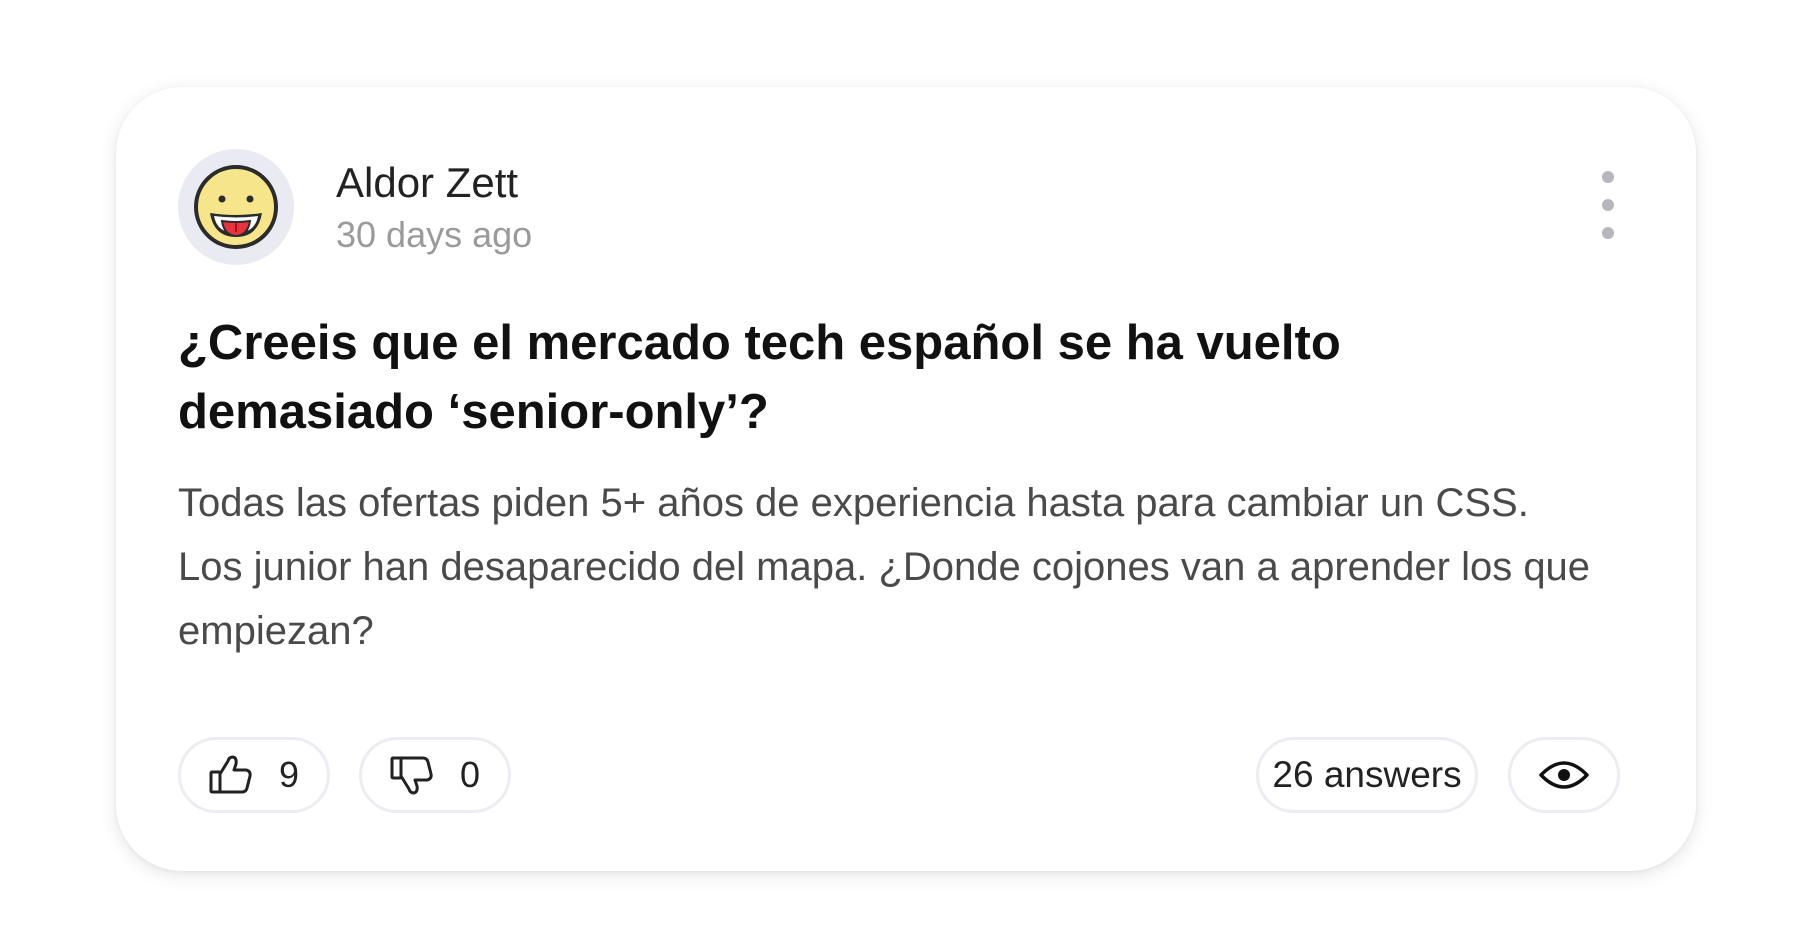 The width and height of the screenshot is (1800, 952). What do you see at coordinates (412, 775) in the screenshot?
I see `thumbs-down-icon` at bounding box center [412, 775].